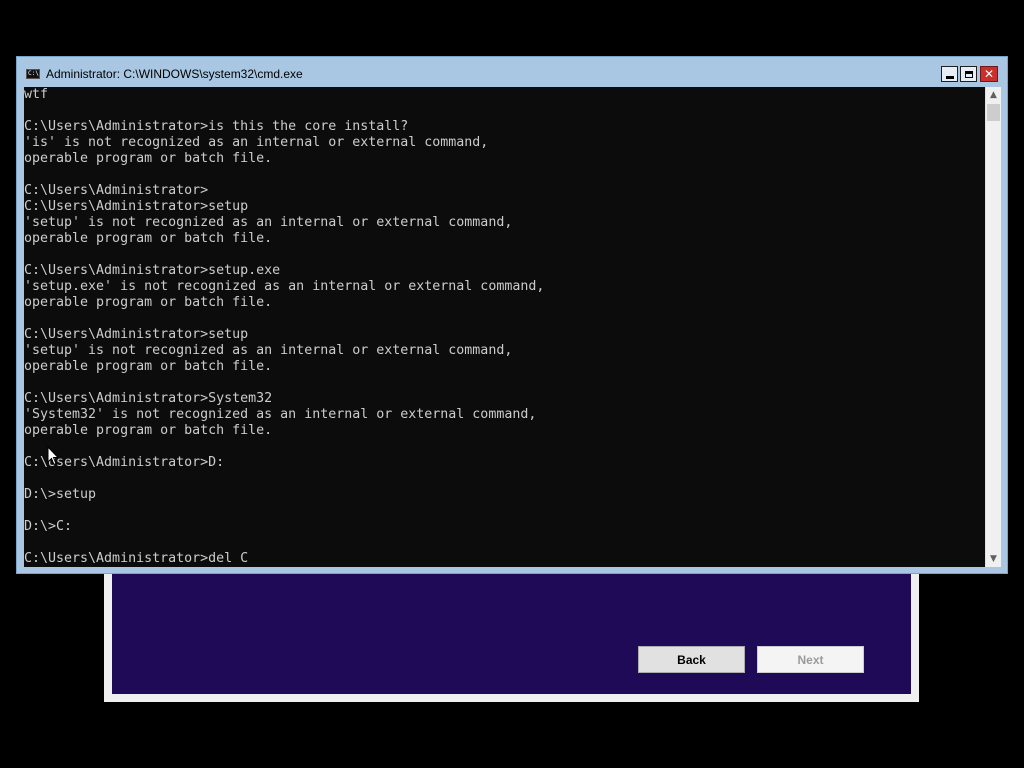 This screenshot has height=768, width=1024. I want to click on next-button: Next, so click(810, 659).